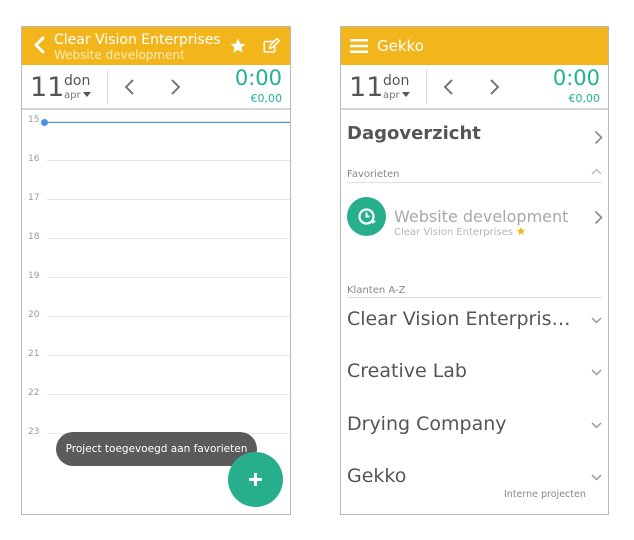 This screenshot has width=634, height=540. What do you see at coordinates (34, 198) in the screenshot?
I see `hour-label: 17` at bounding box center [34, 198].